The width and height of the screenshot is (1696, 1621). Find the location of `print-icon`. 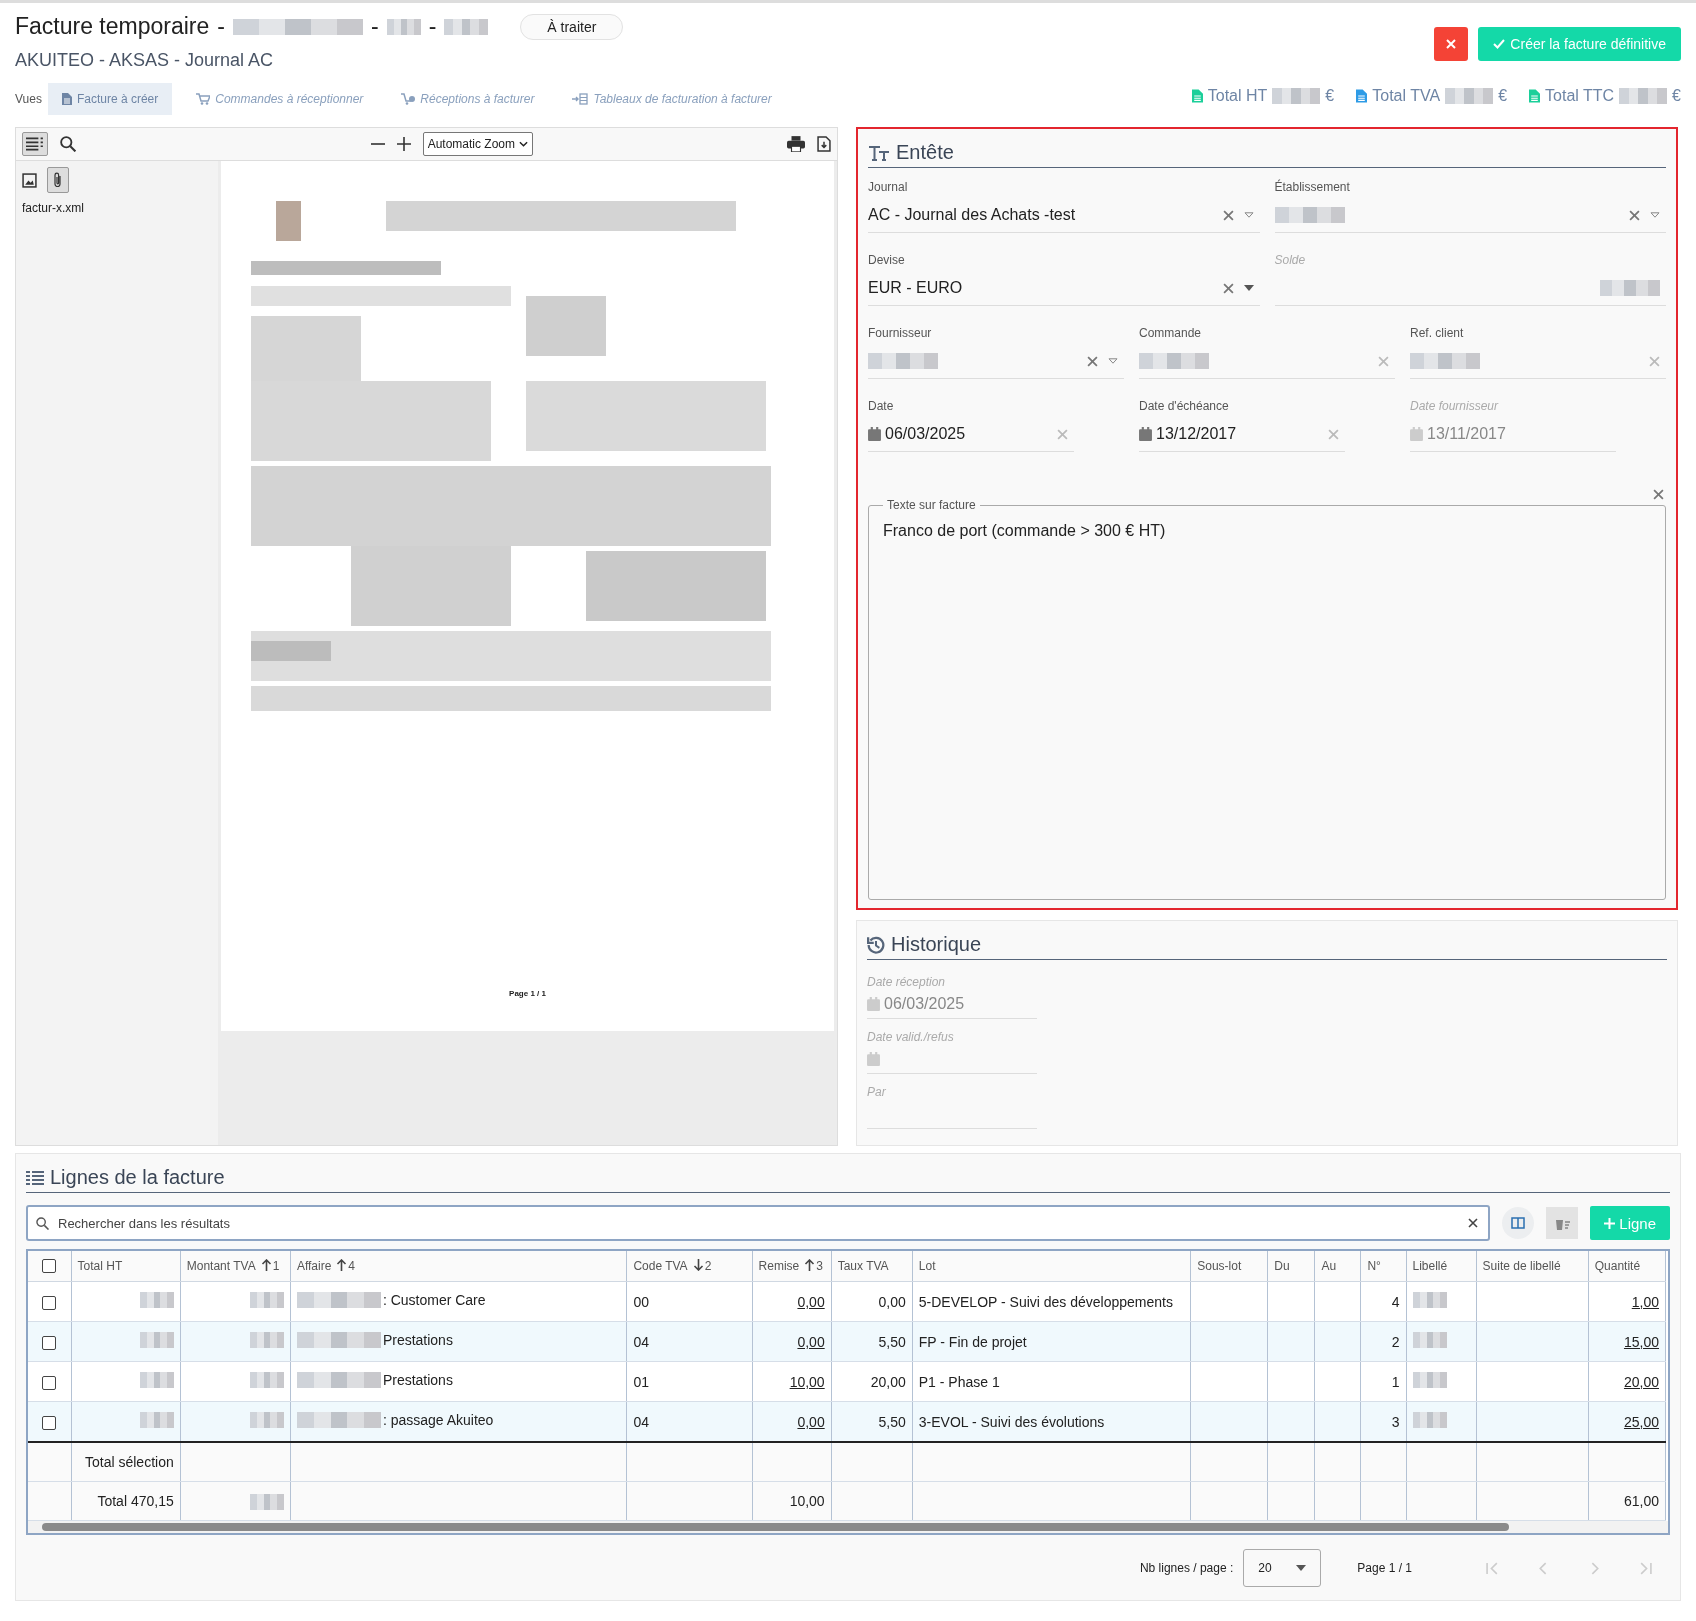

print-icon is located at coordinates (796, 144).